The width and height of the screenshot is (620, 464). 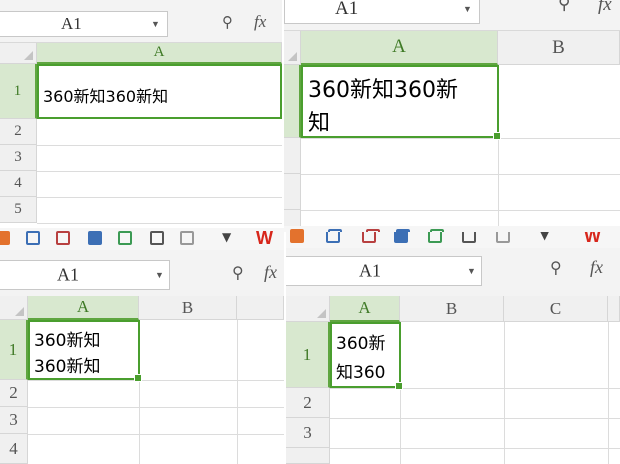 I want to click on row-header-5: 5, so click(x=18, y=210).